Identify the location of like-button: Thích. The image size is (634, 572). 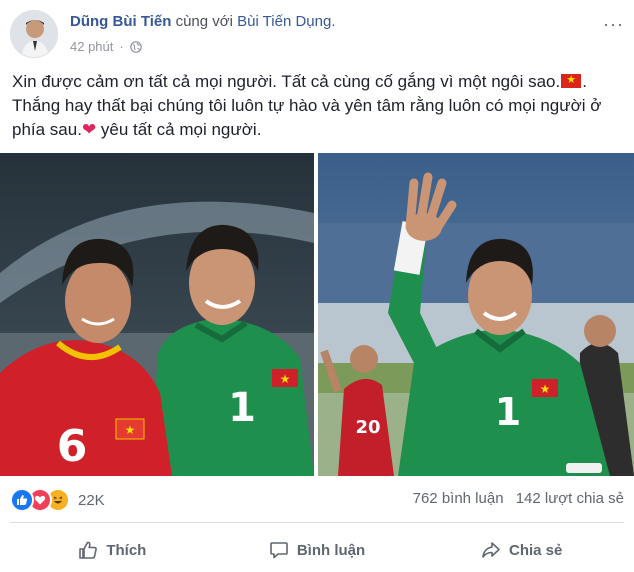
(112, 550).